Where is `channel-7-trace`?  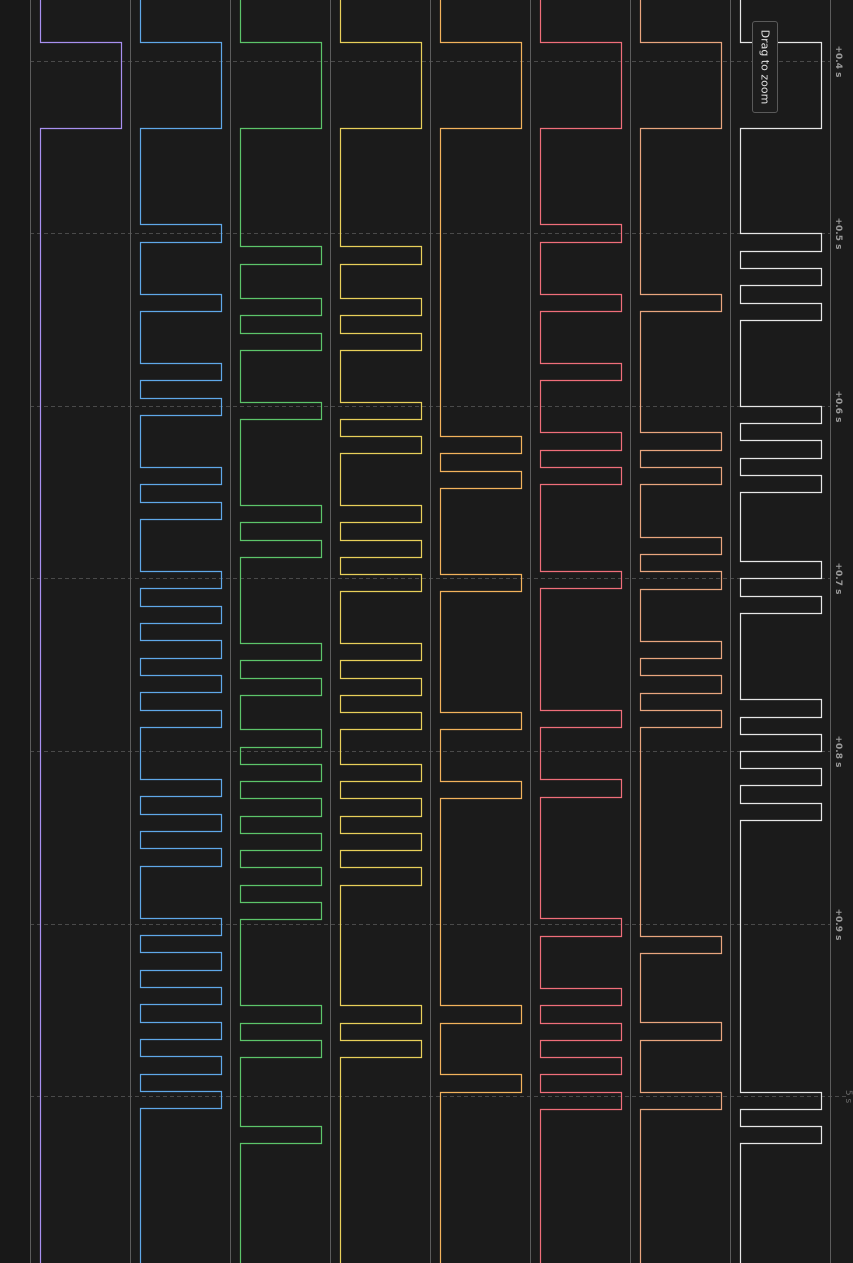
channel-7-trace is located at coordinates (681, 631).